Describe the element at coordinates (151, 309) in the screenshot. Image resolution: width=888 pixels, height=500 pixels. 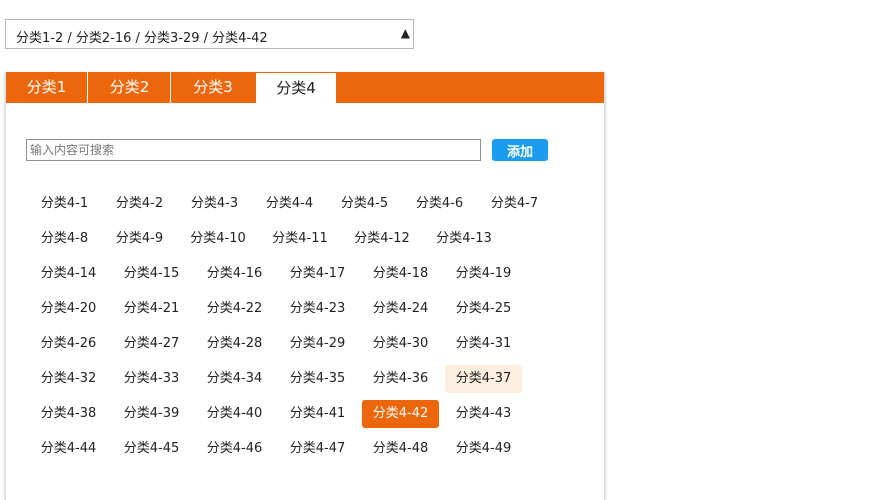
I see `category-tag-item: 分类4-21` at that location.